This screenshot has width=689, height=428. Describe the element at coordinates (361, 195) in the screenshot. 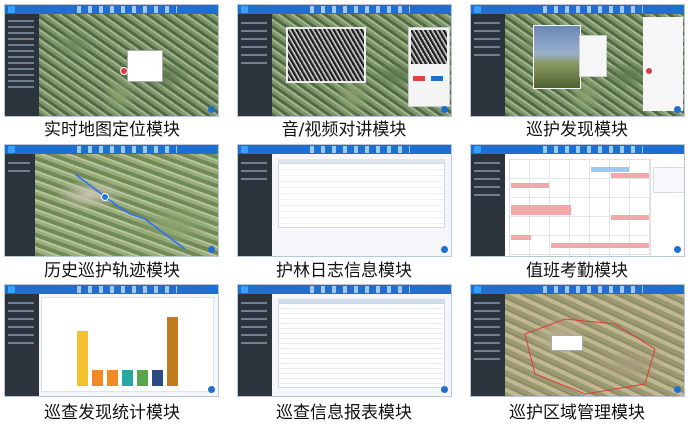

I see `log-table` at that location.